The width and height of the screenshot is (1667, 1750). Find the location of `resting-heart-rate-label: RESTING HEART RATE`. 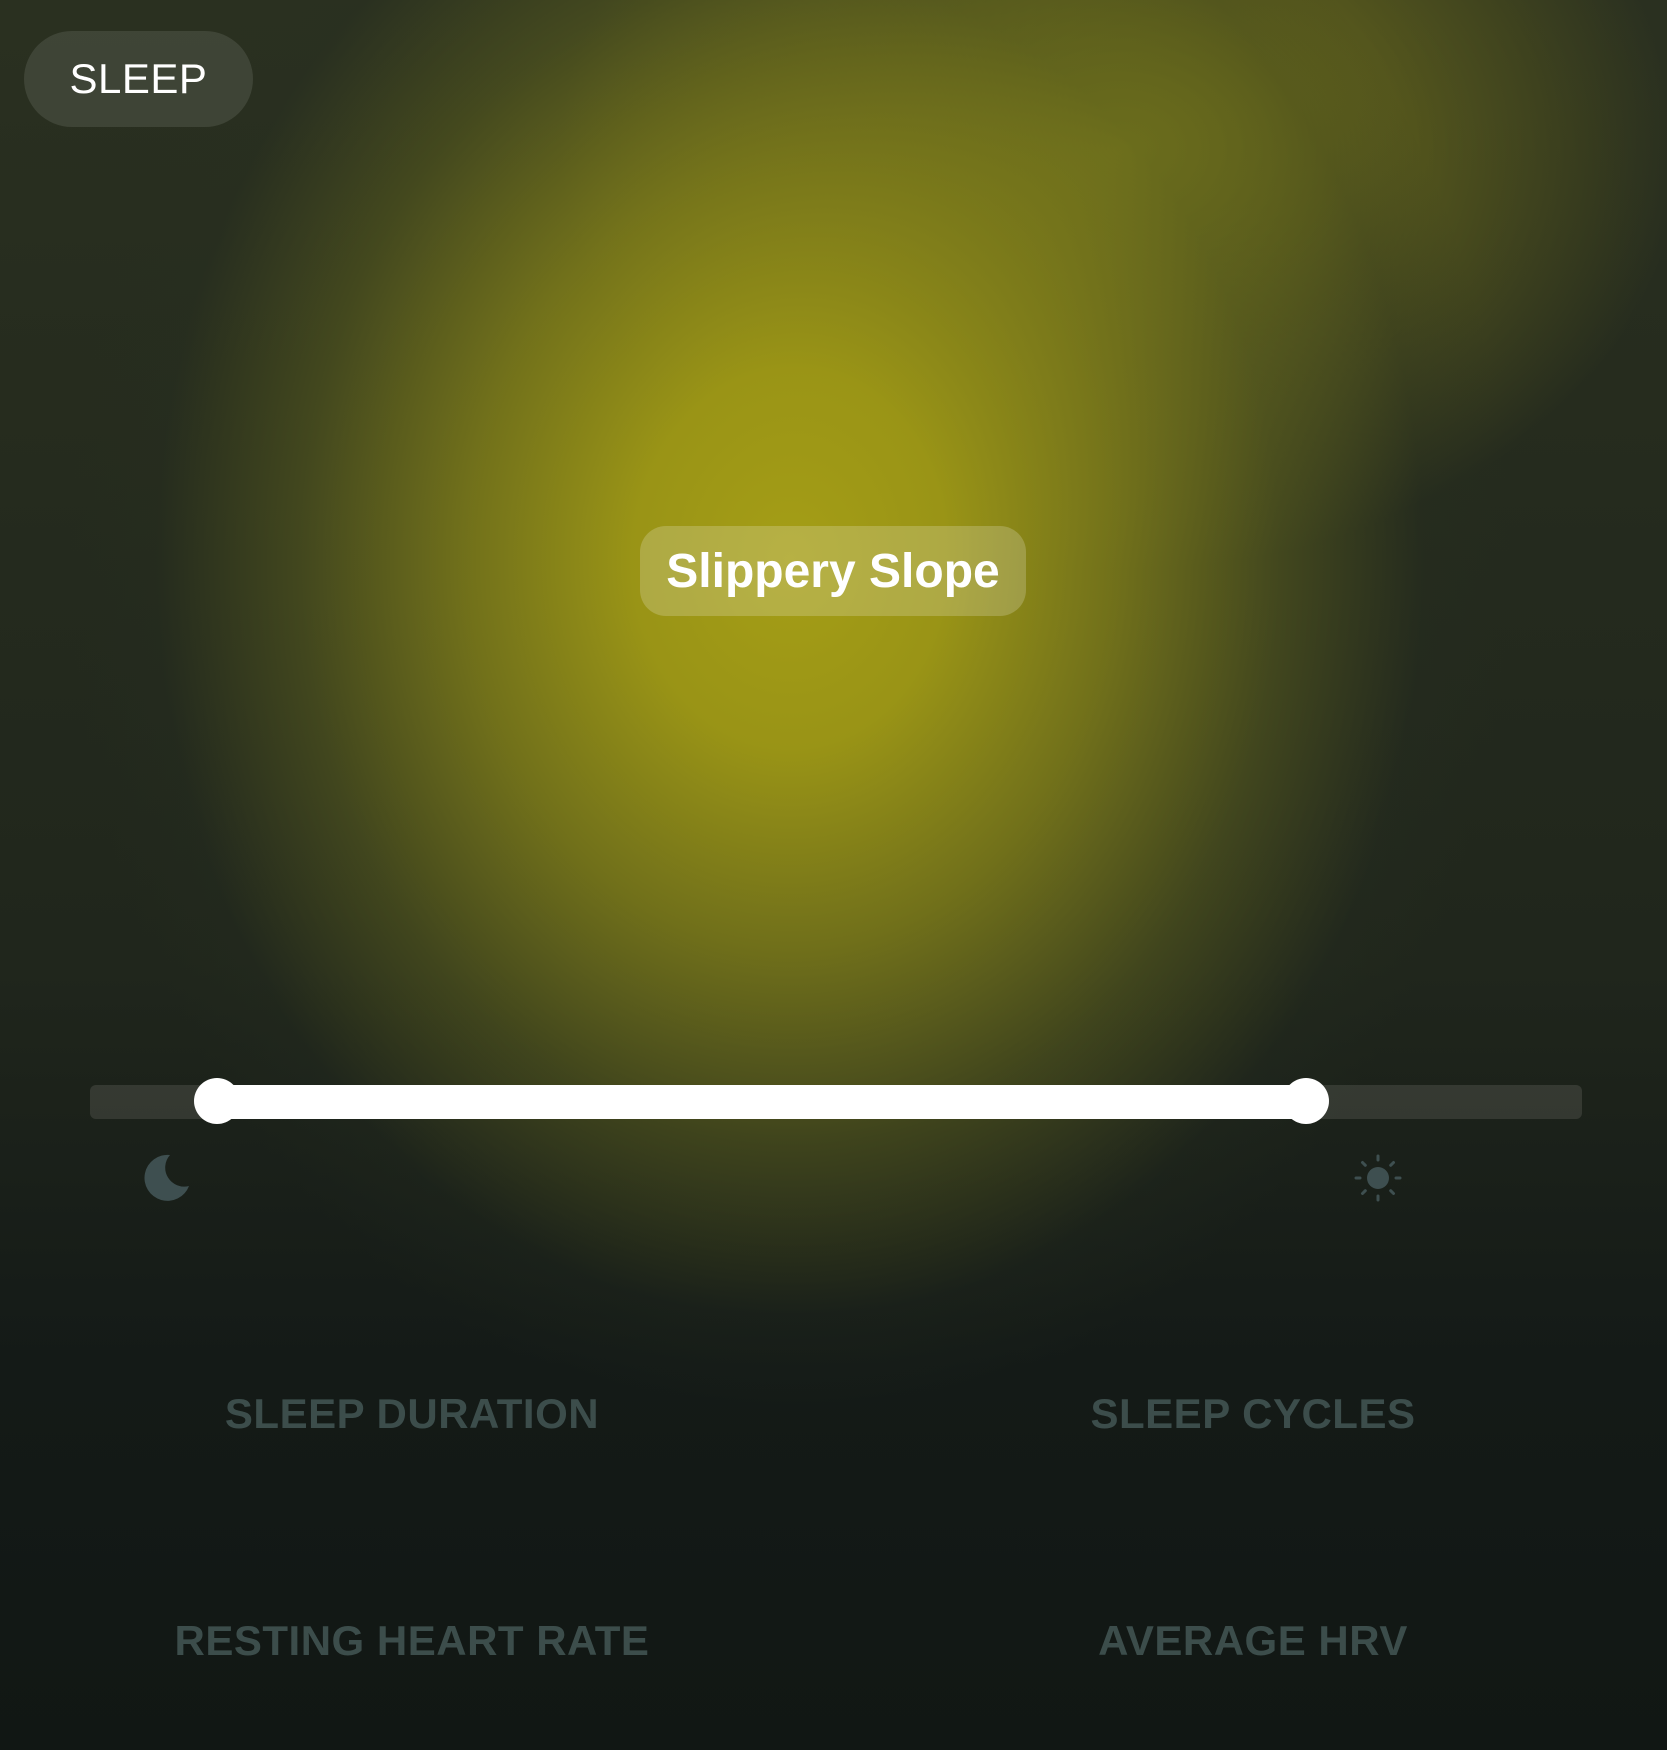

resting-heart-rate-label: RESTING HEART RATE is located at coordinates (412, 1640).